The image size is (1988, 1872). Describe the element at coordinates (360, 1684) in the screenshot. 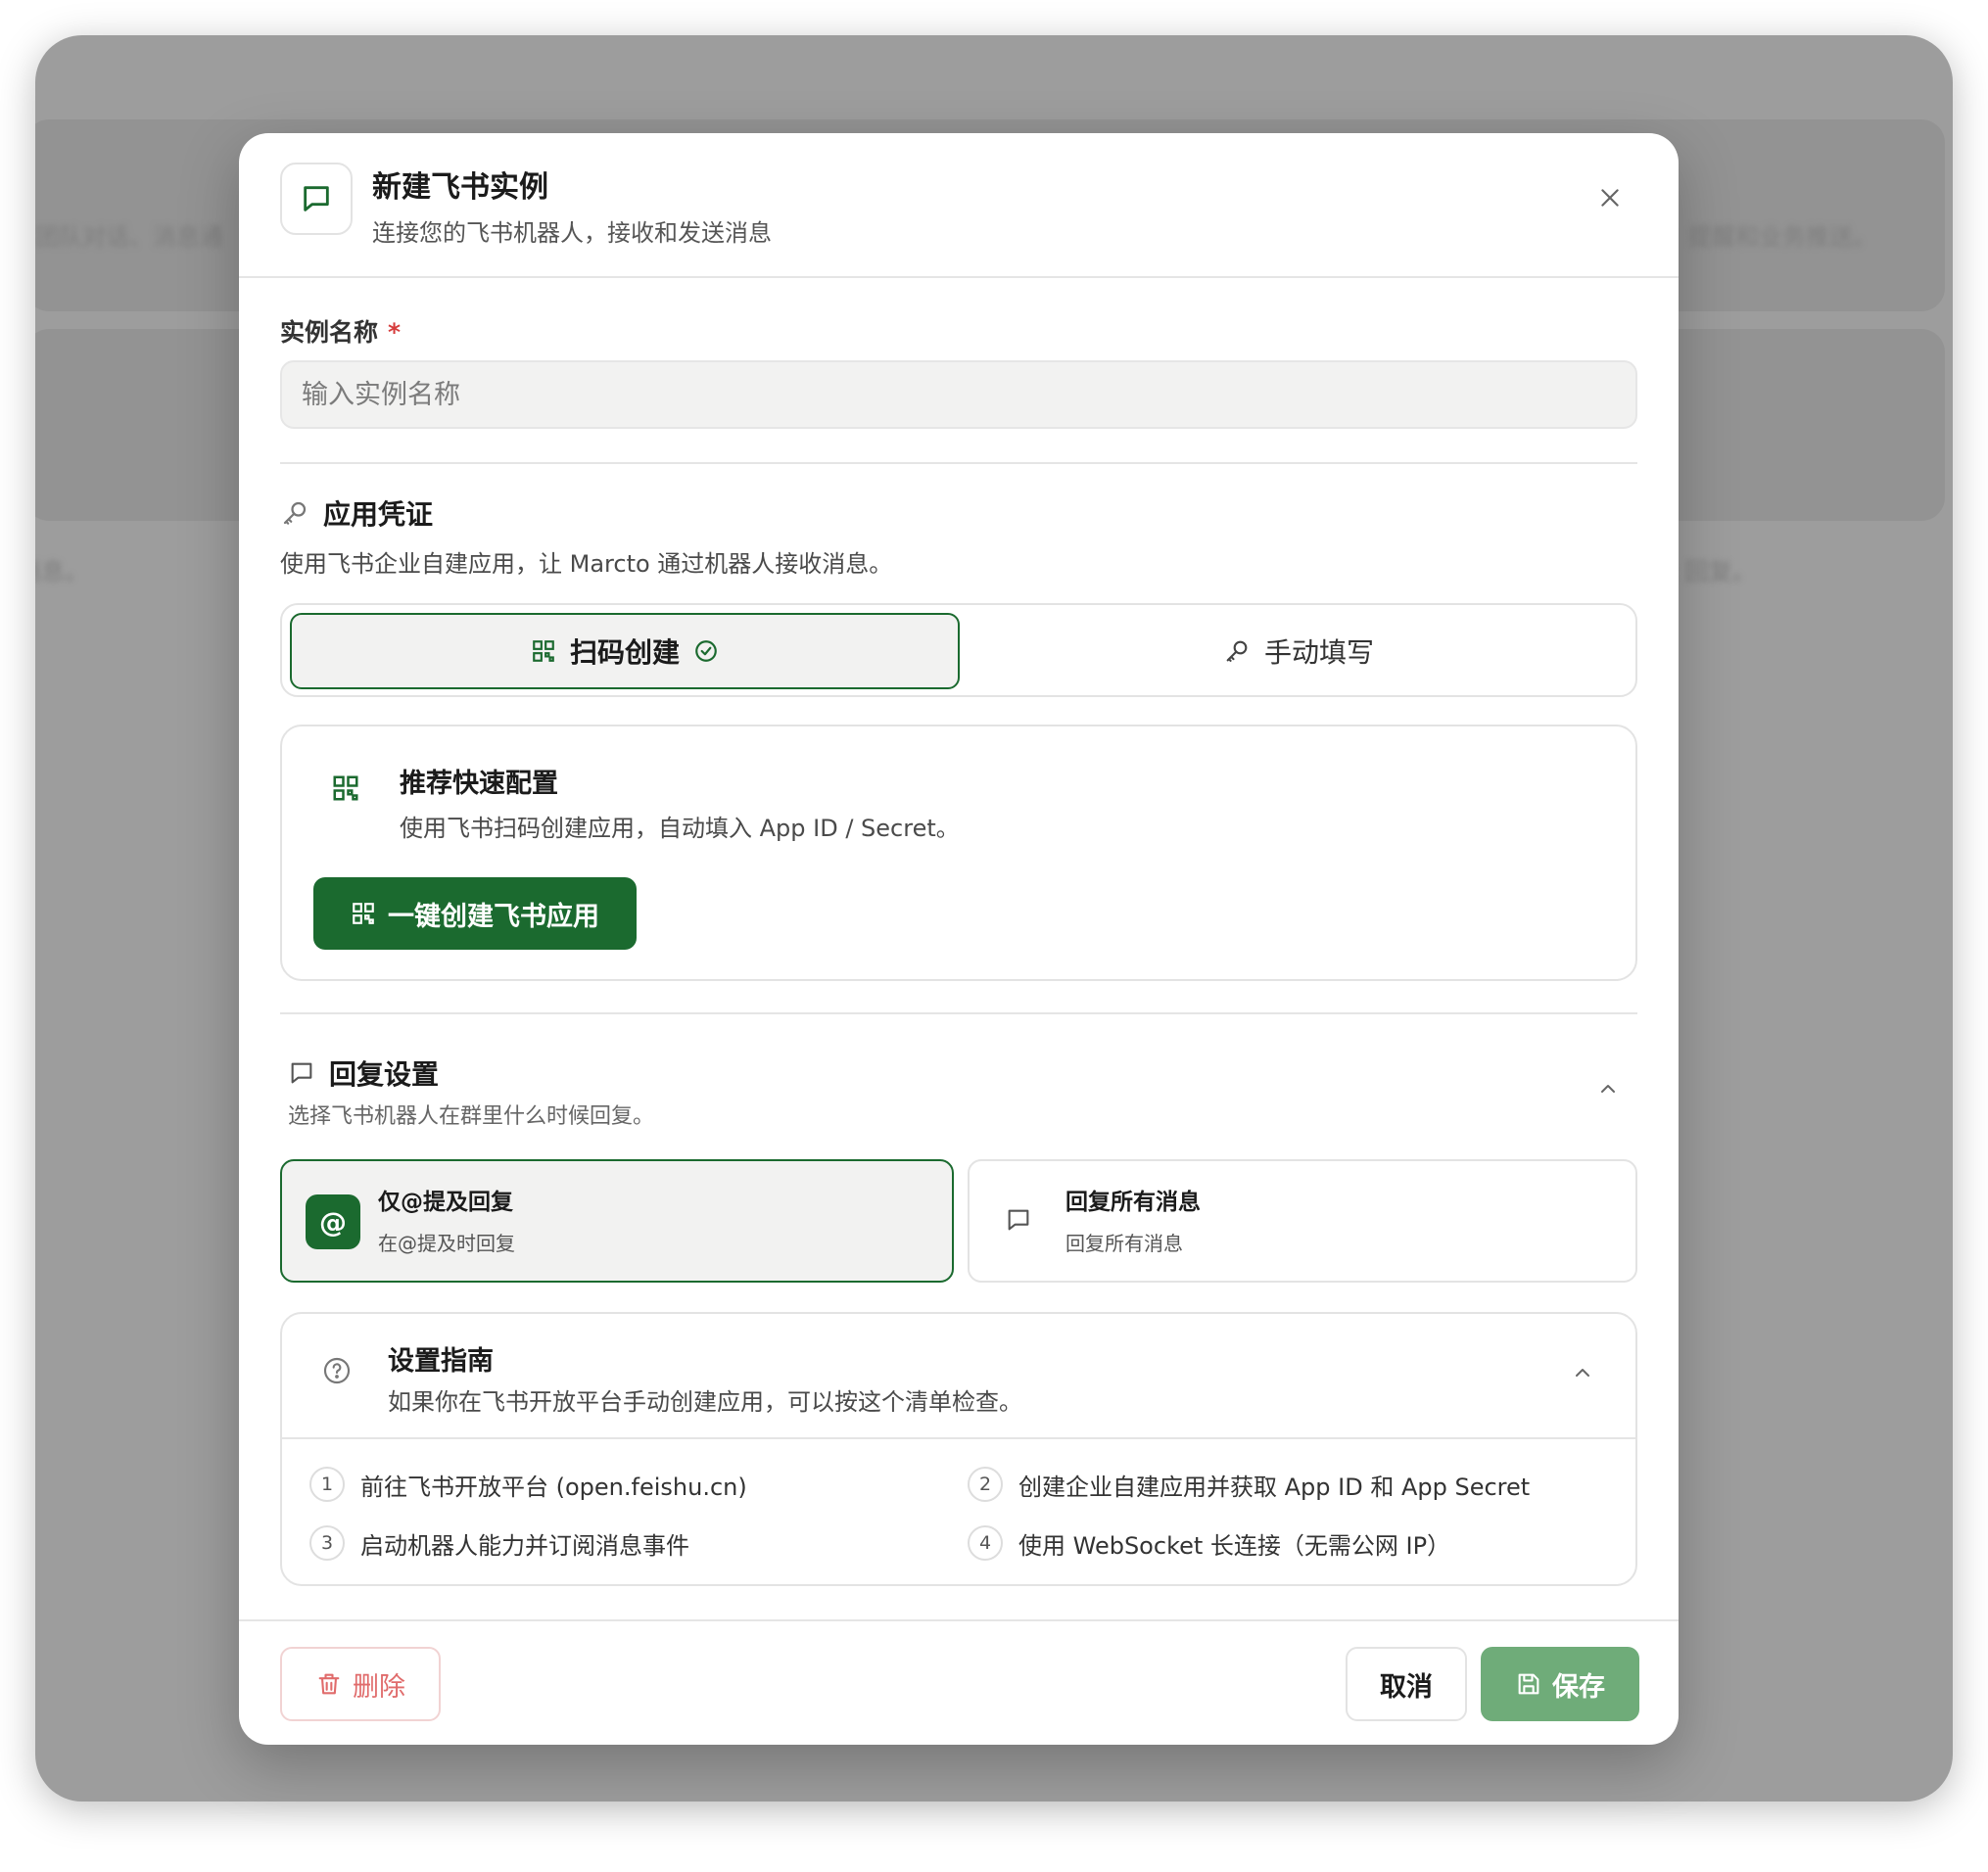

I see `delete-button: 删除` at that location.